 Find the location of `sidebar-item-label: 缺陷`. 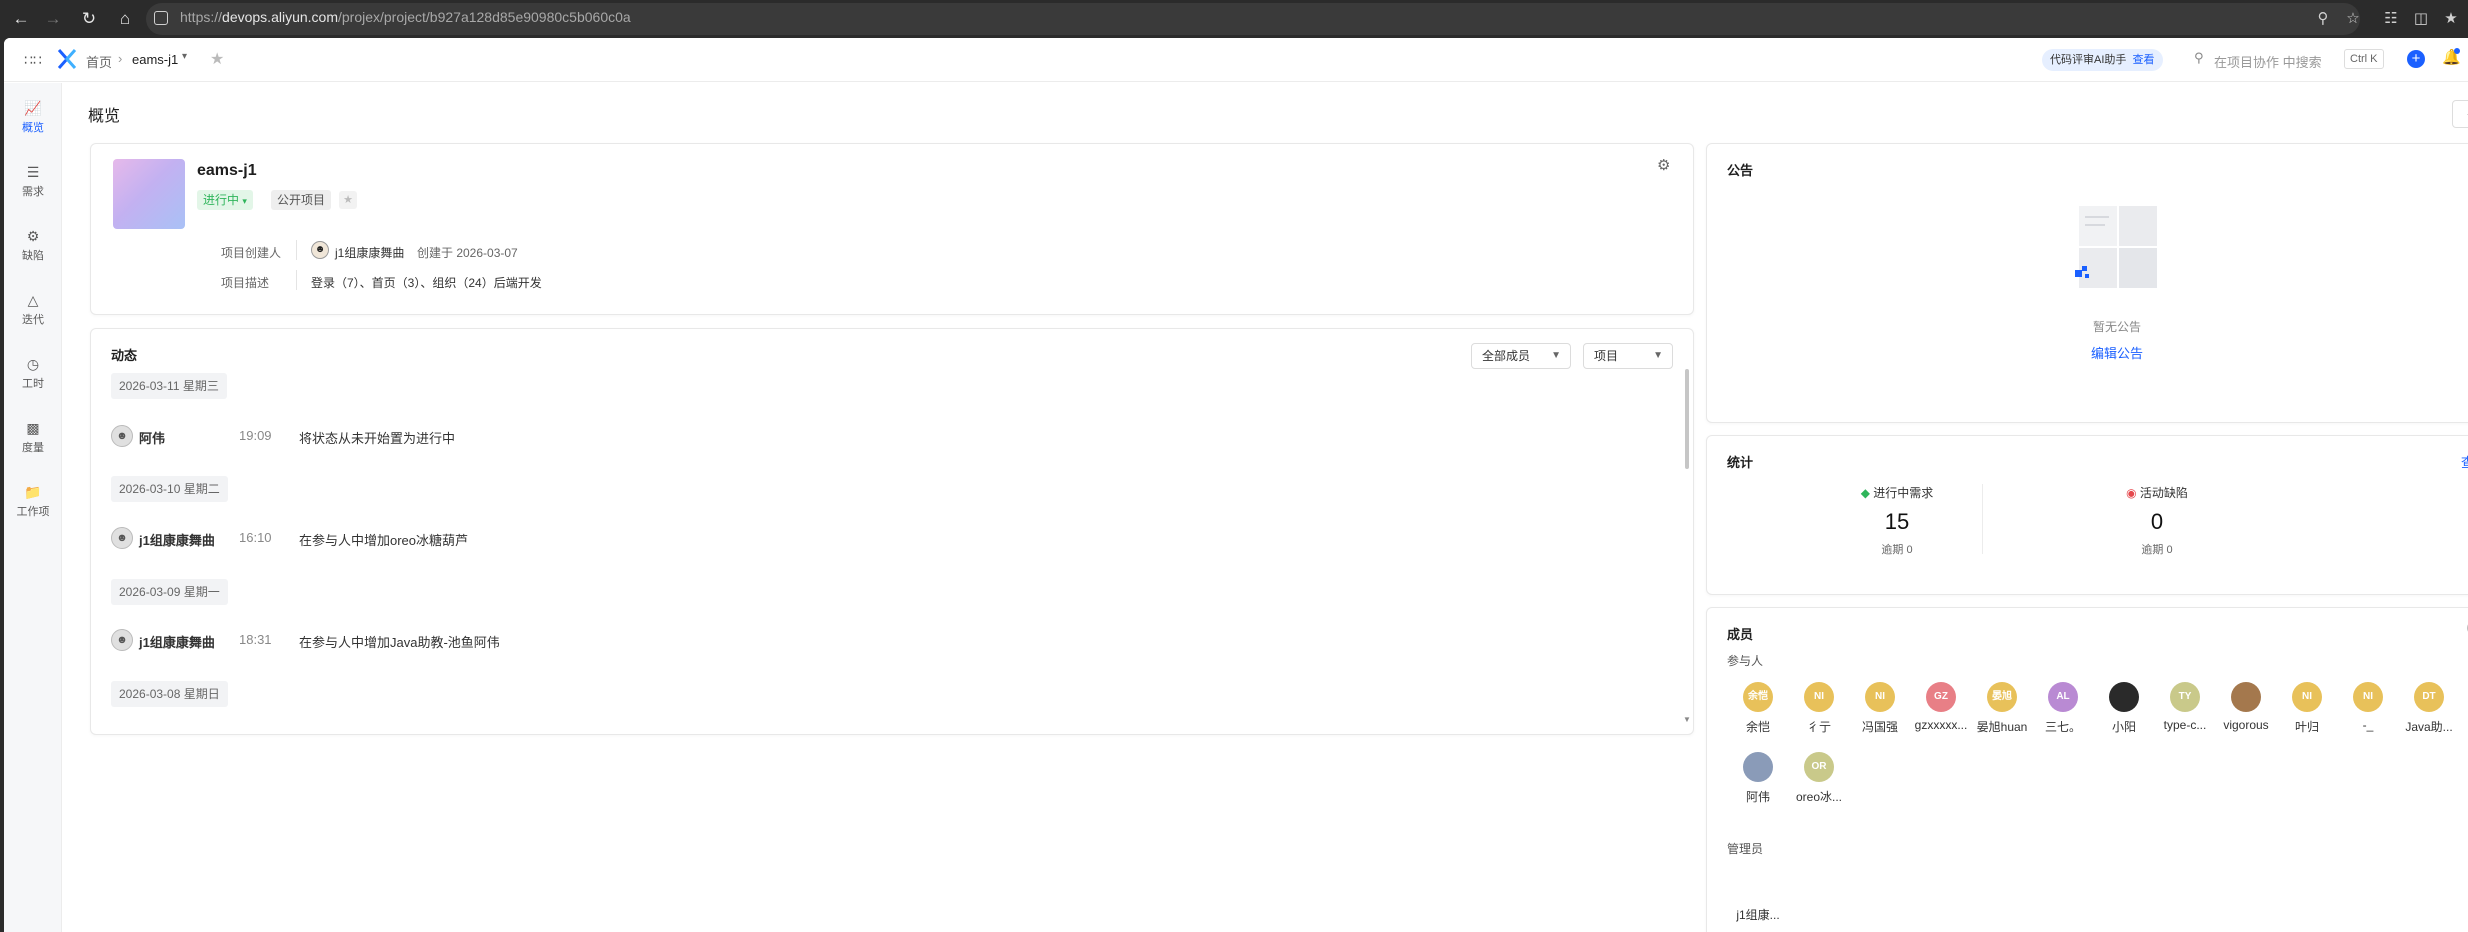

sidebar-item-label: 缺陷 is located at coordinates (33, 256).